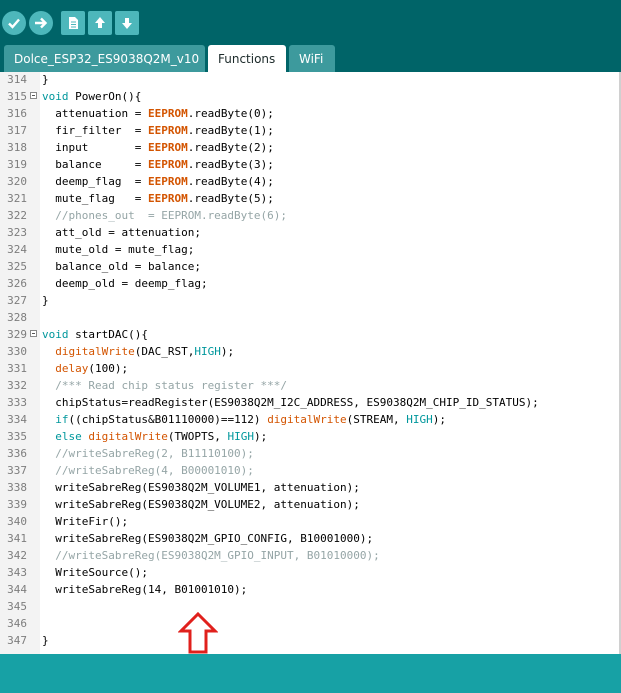 Image resolution: width=621 pixels, height=693 pixels. I want to click on code-line: 315 void PowerOn(){, so click(310, 96).